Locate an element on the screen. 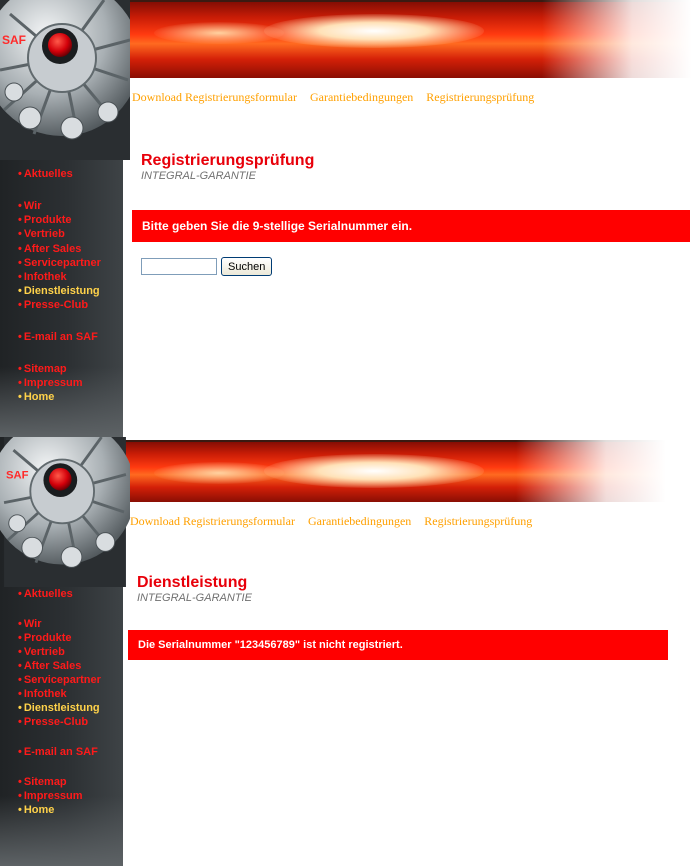 The width and height of the screenshot is (692, 866). page-heading: Dienstleistung INTEGRAL-GARANTIE is located at coordinates (194, 589).